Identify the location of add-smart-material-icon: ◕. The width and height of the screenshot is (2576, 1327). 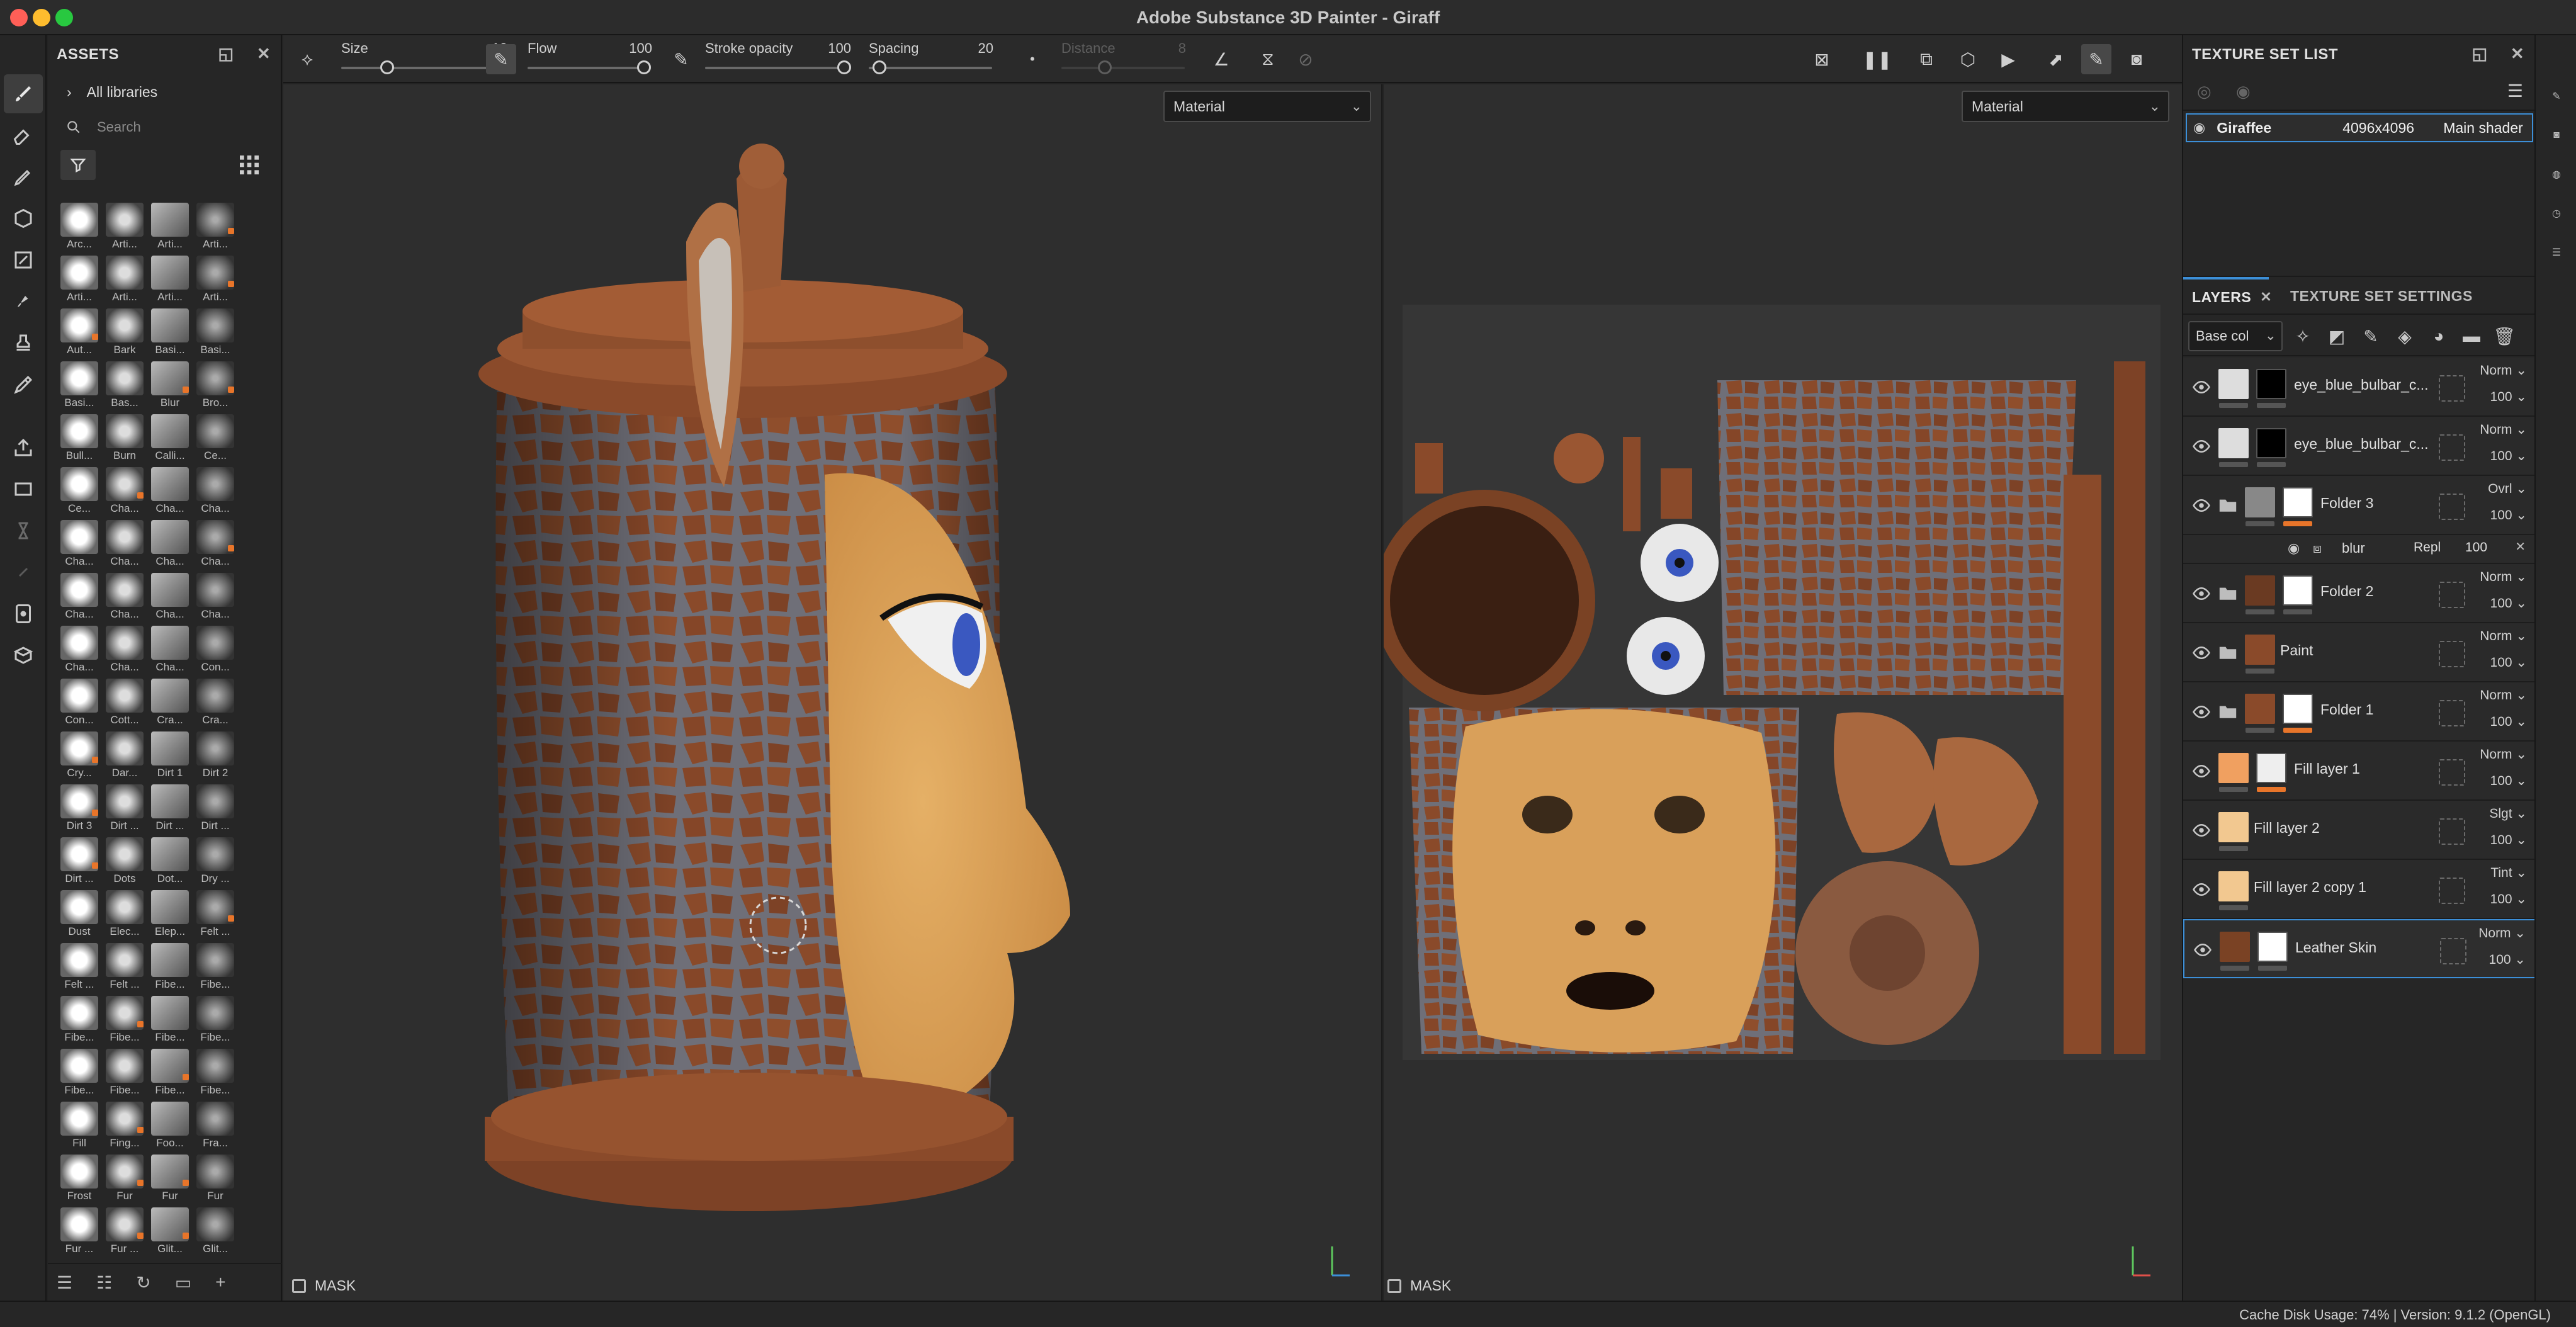
(2438, 336).